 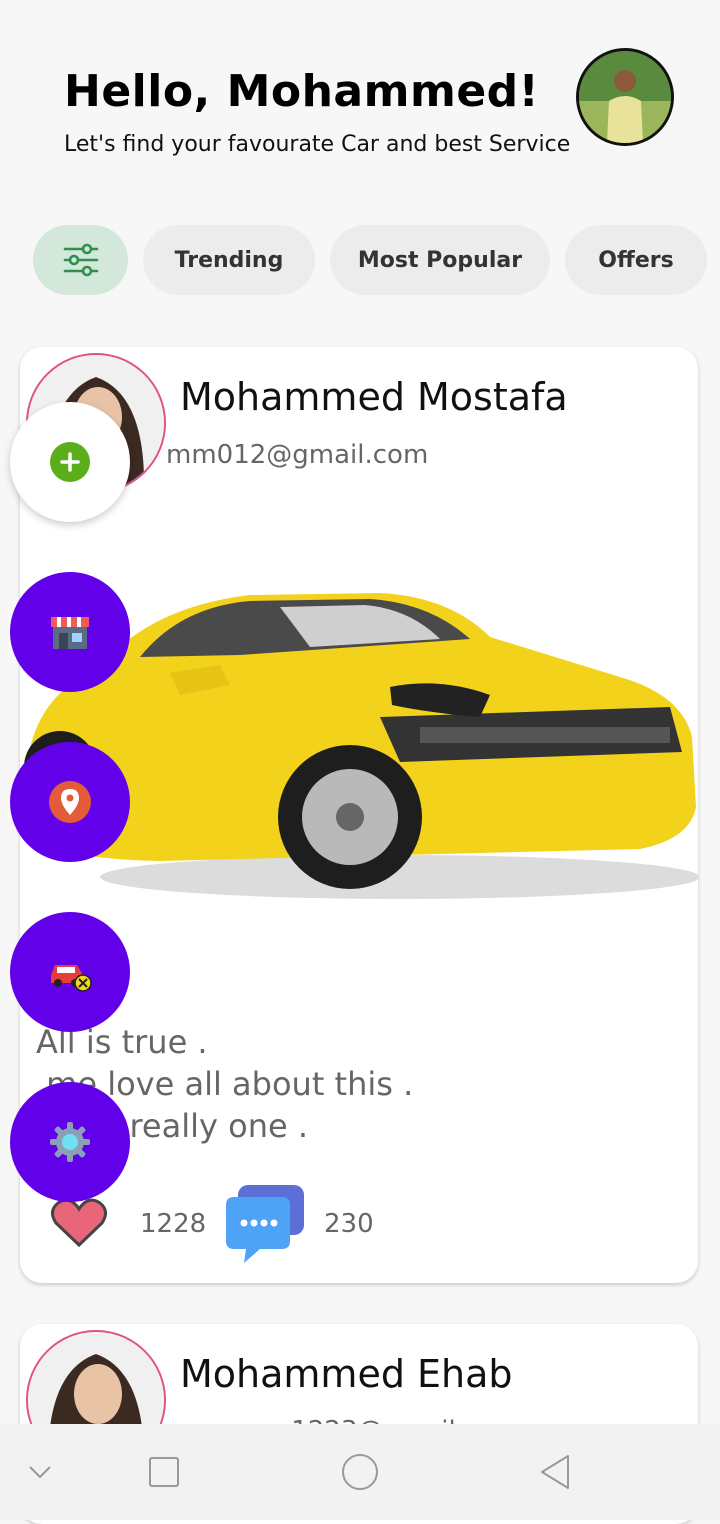 I want to click on store-icon, so click(x=70, y=633).